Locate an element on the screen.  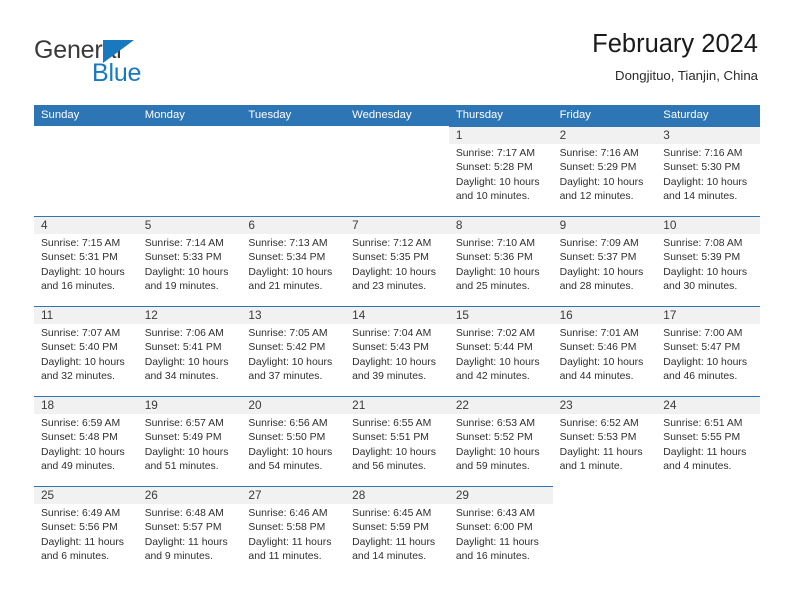
day-number: 5 is located at coordinates (148, 225).